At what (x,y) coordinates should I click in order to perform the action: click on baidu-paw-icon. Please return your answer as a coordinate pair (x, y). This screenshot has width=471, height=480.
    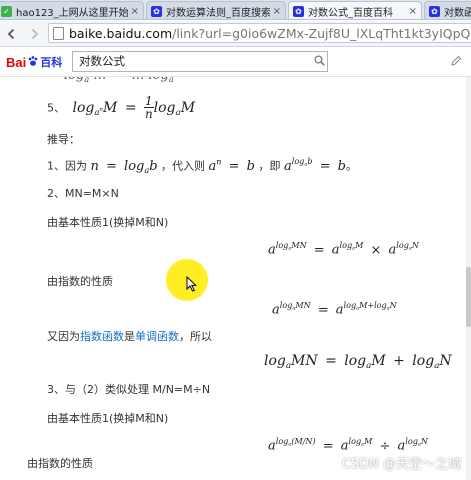
    Looking at the image, I should click on (33, 62).